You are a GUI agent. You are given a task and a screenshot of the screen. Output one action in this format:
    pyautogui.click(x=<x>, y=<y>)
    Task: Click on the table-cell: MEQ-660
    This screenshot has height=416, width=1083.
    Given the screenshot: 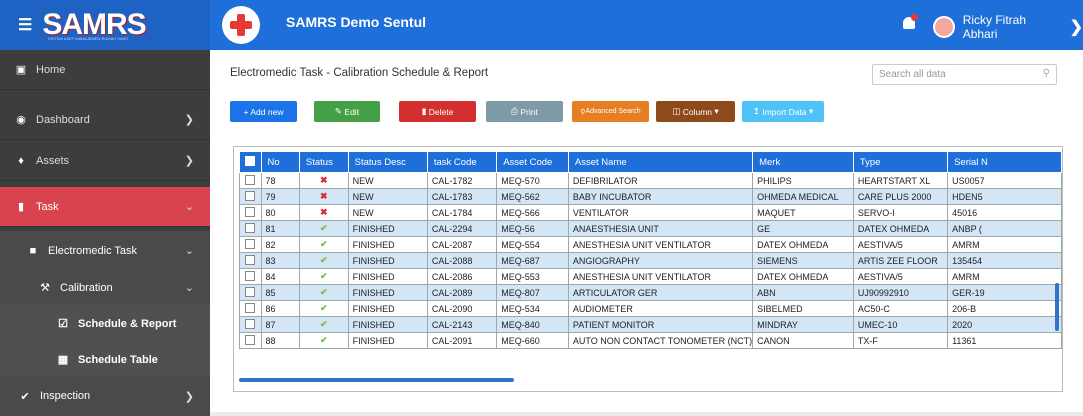 What is the action you would take?
    pyautogui.click(x=532, y=340)
    